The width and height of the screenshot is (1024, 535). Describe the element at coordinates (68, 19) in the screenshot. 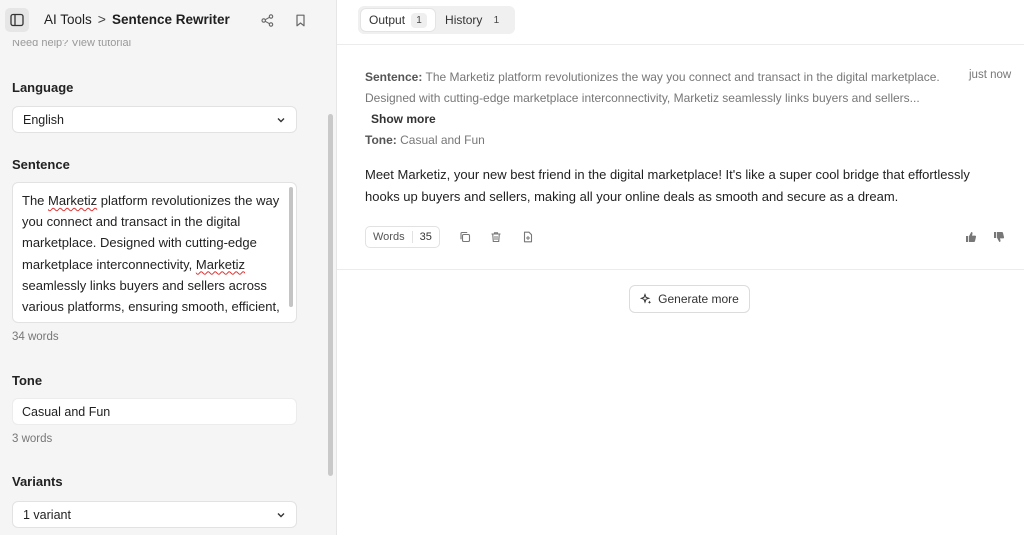

I see `breadcrumb-parent: AI Tools` at that location.